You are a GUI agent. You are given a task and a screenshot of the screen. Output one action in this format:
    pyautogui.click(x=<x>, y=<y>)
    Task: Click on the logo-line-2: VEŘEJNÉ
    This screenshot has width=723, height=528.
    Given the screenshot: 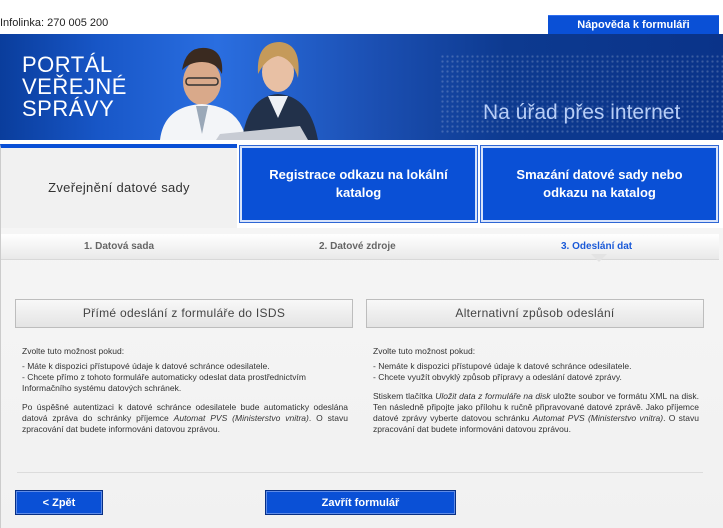 What is the action you would take?
    pyautogui.click(x=74, y=86)
    